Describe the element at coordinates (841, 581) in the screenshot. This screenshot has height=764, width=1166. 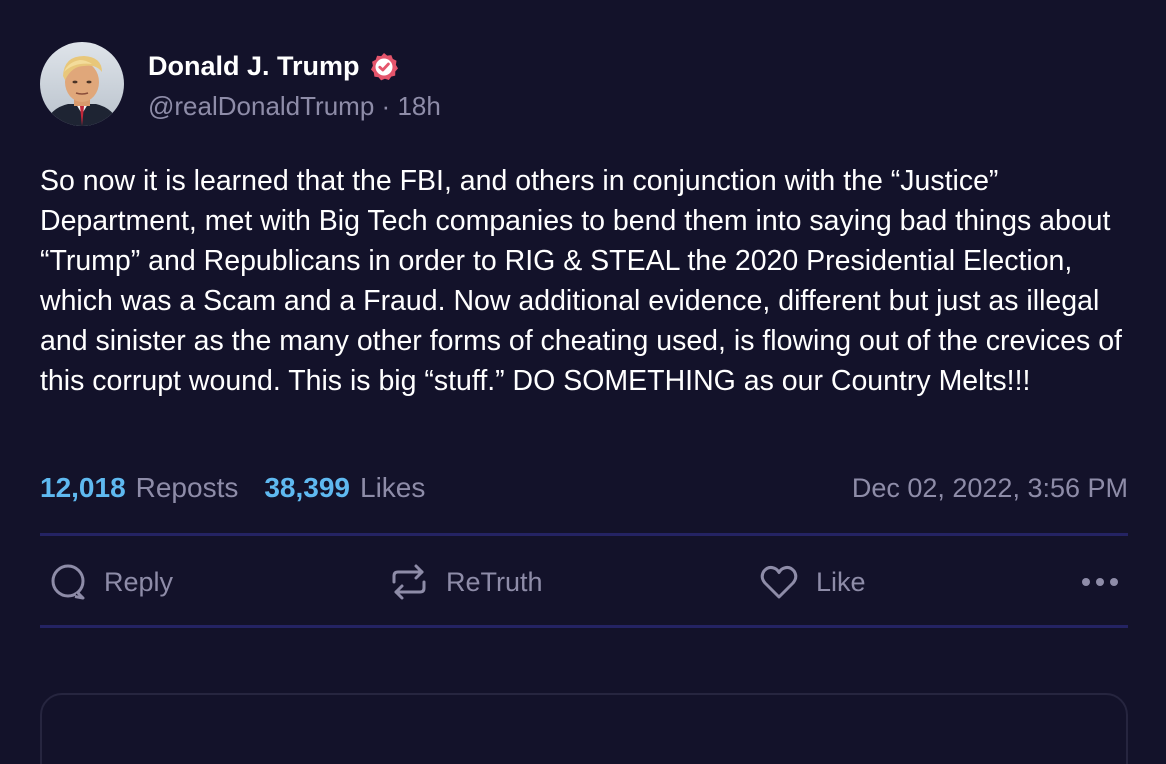
I see `like-label: Like` at that location.